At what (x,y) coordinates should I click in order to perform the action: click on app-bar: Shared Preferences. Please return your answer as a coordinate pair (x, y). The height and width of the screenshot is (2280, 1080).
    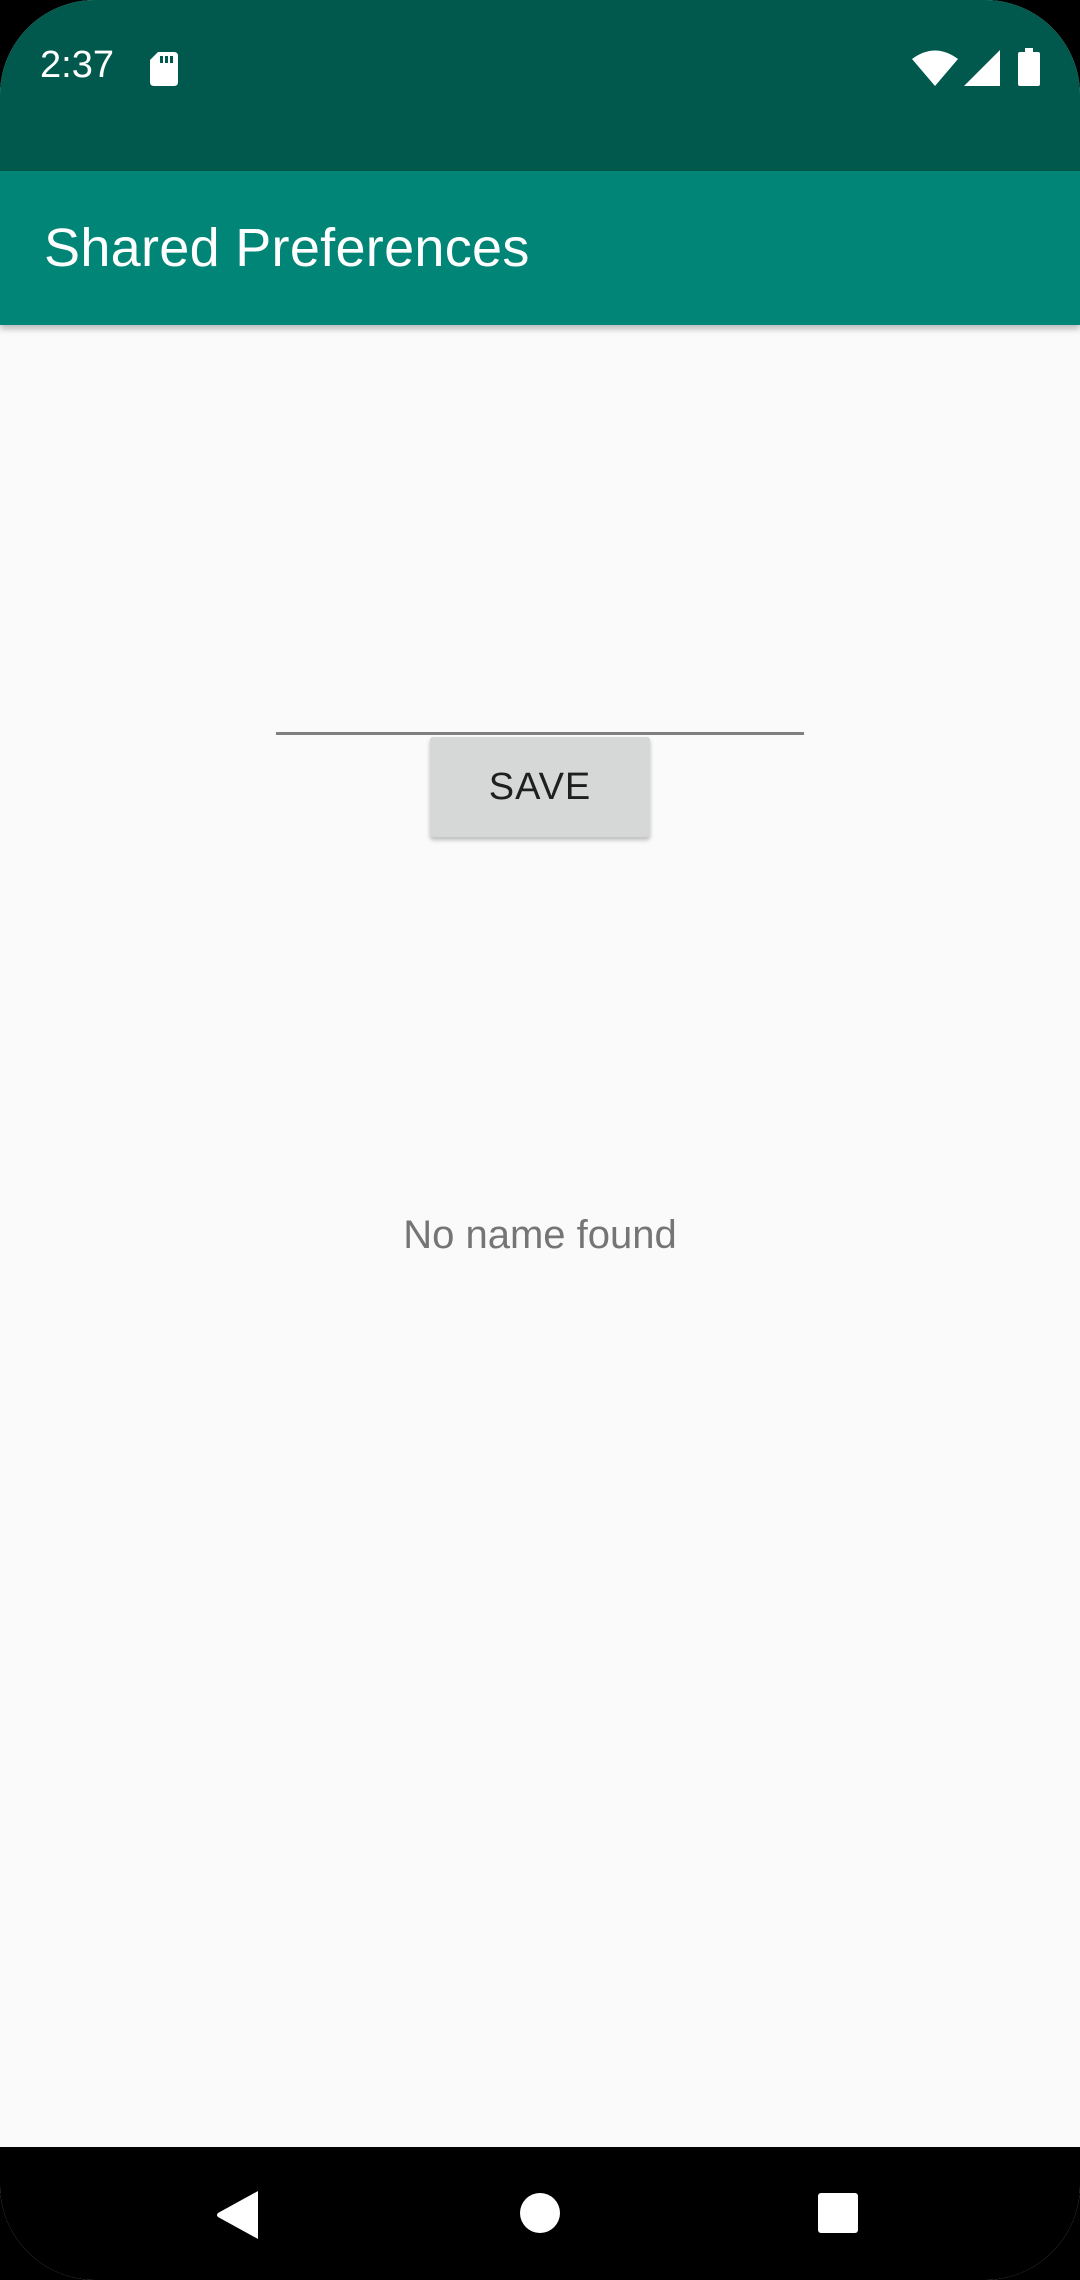
    Looking at the image, I should click on (540, 248).